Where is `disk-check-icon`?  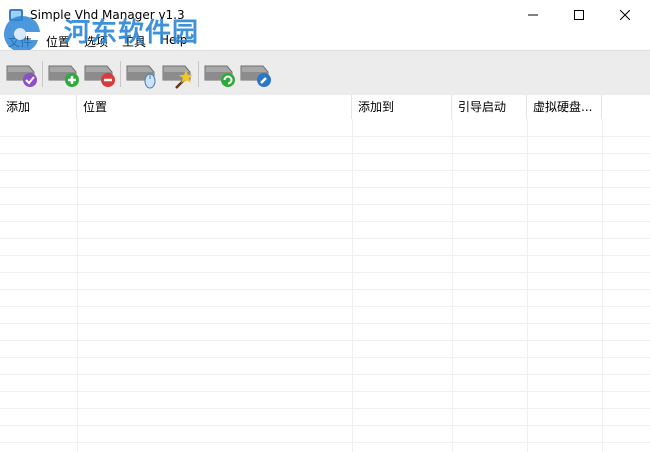 disk-check-icon is located at coordinates (21, 76).